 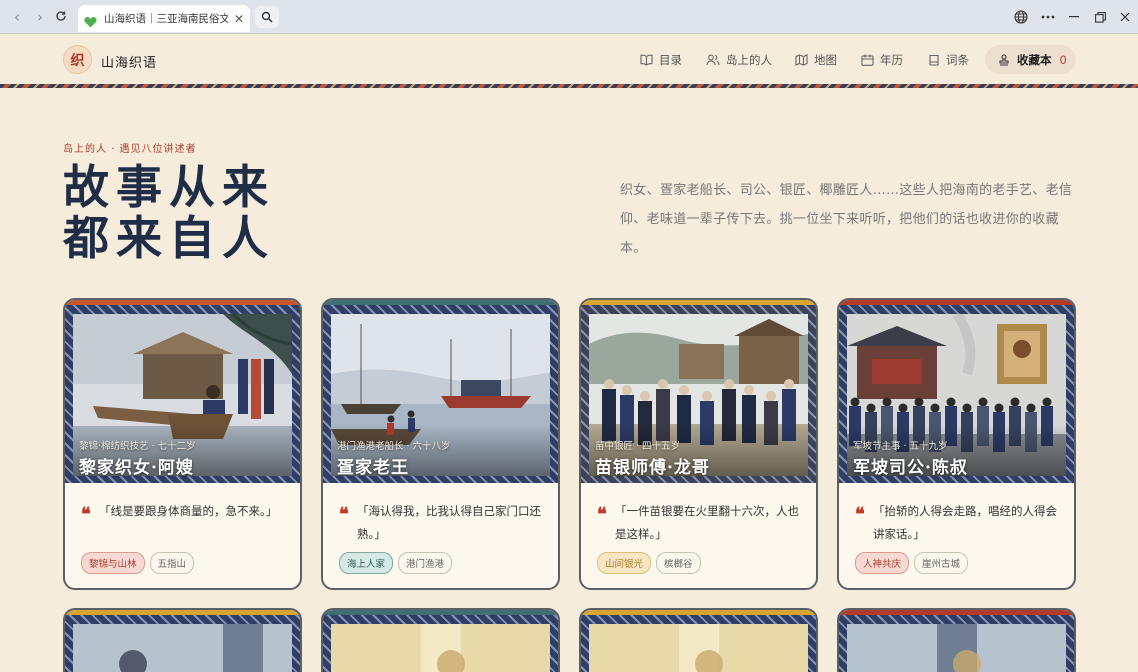 I want to click on storyteller-name: 苗银师傅·龙哥, so click(x=652, y=468).